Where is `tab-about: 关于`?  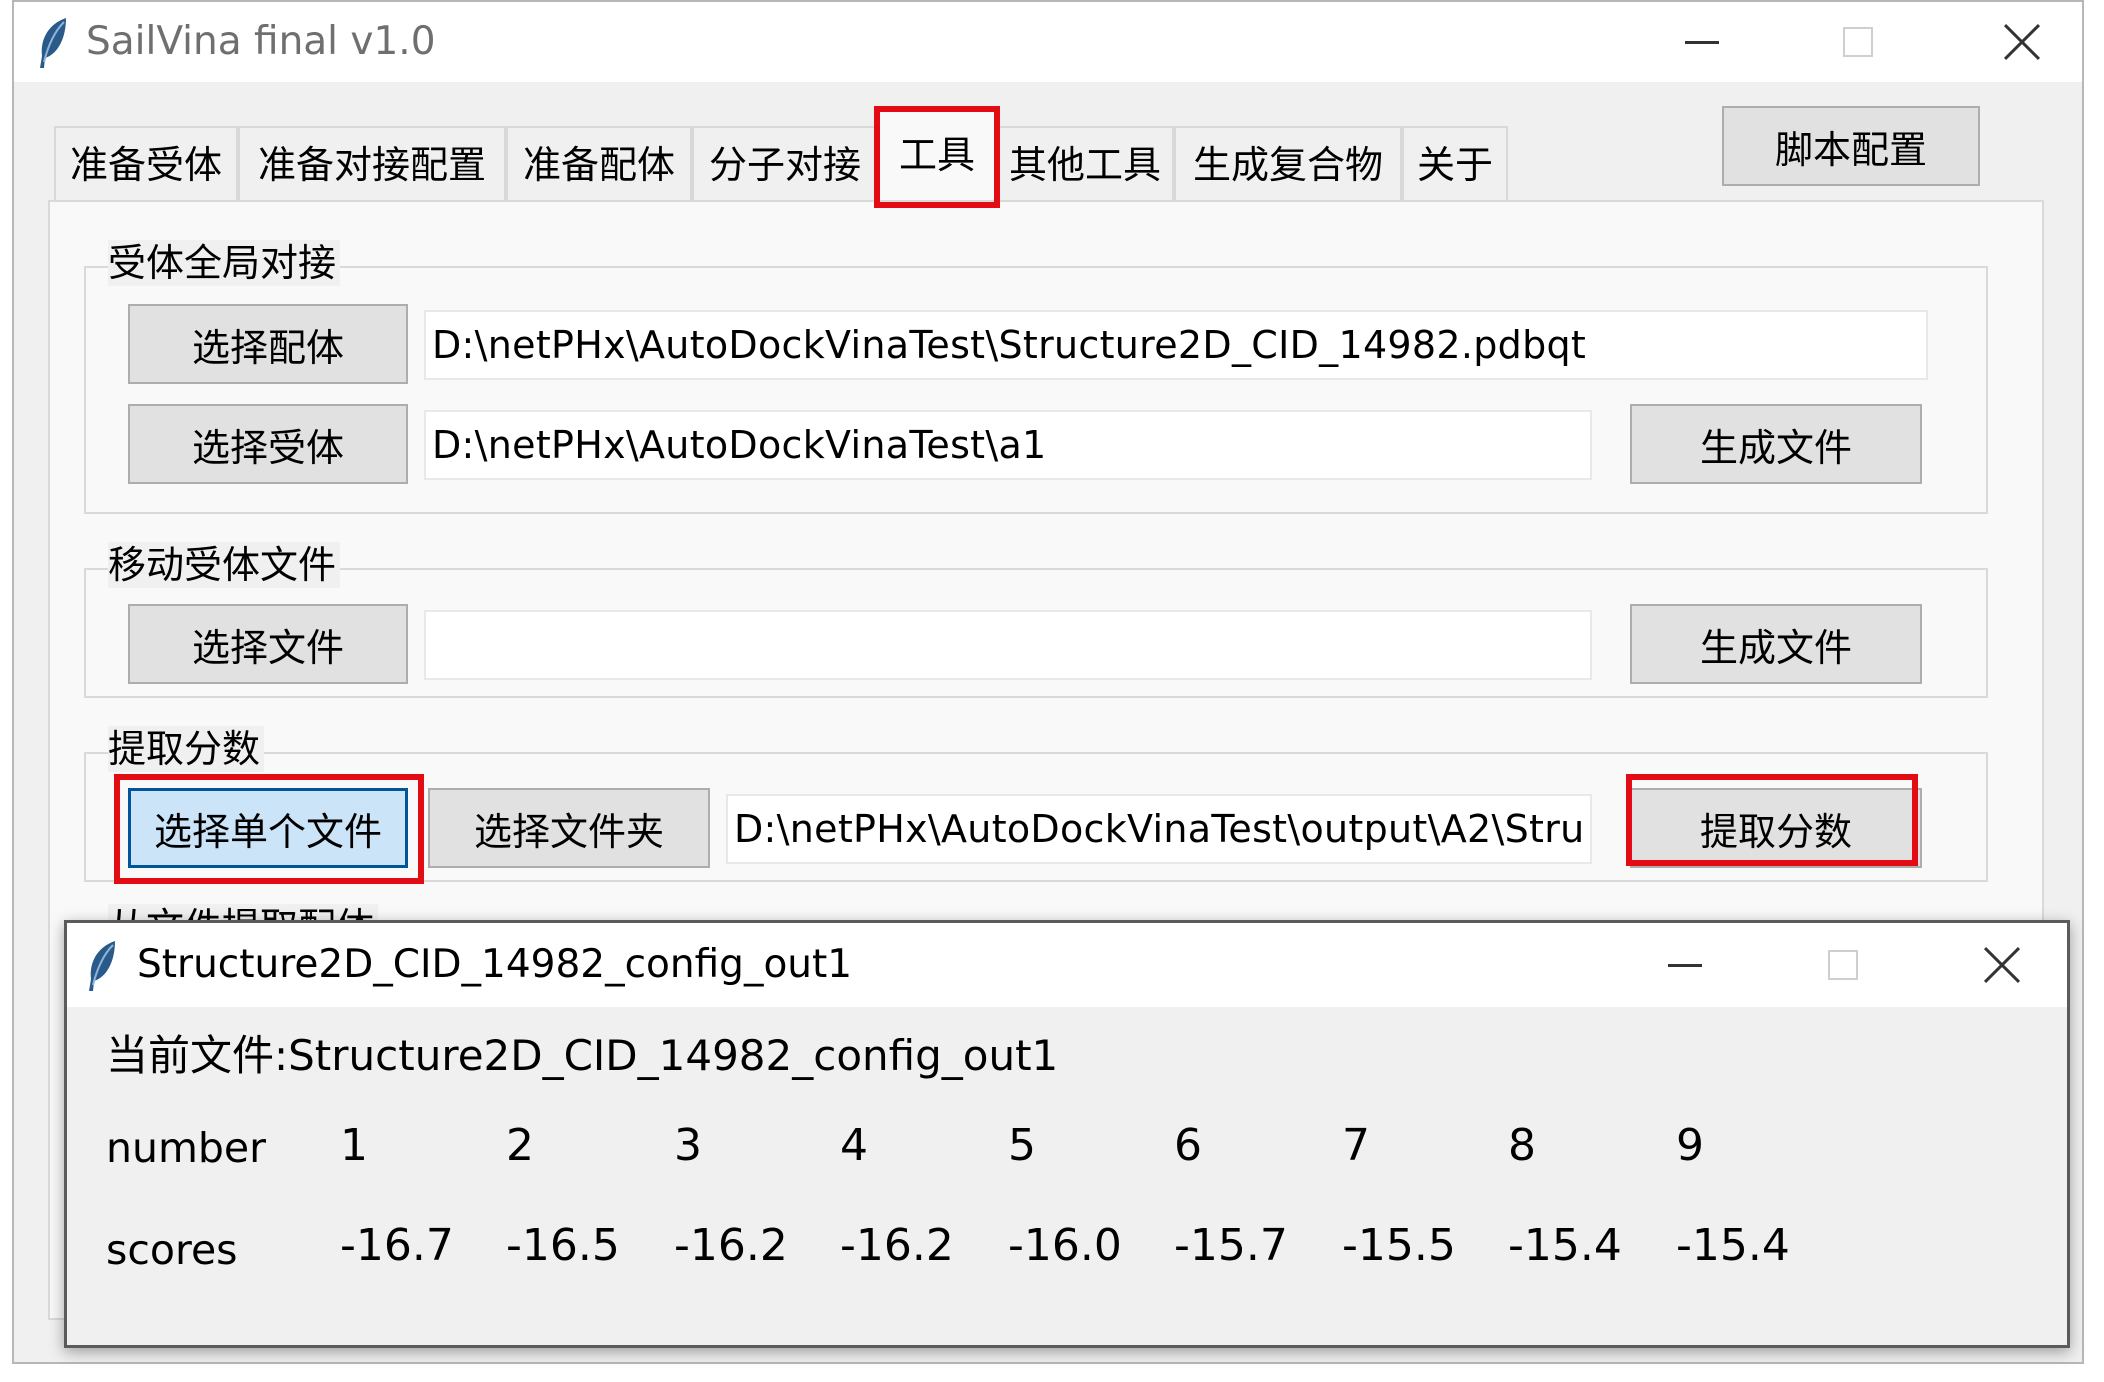 tab-about: 关于 is located at coordinates (1455, 163).